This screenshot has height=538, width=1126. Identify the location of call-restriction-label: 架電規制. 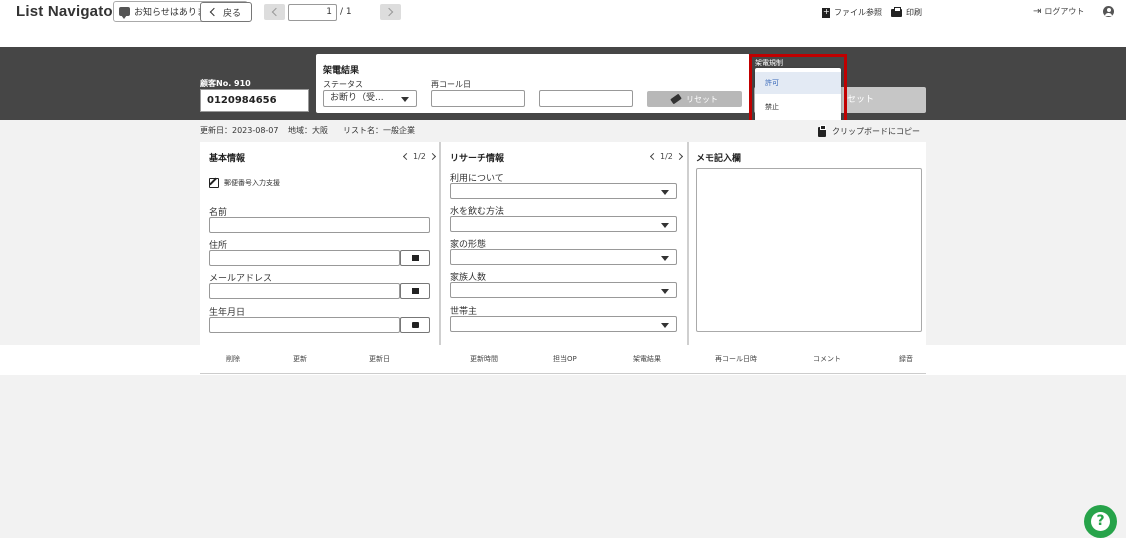
(769, 63).